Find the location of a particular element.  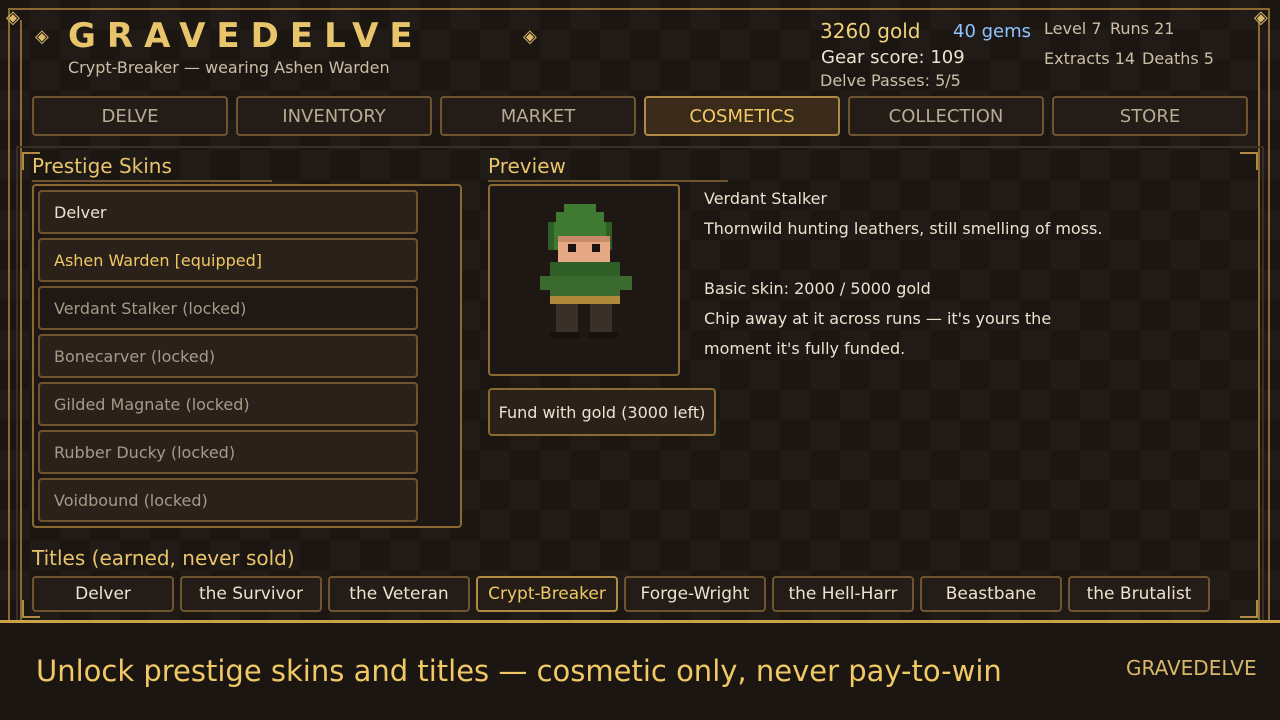

tab-market: MARKET is located at coordinates (538, 116).